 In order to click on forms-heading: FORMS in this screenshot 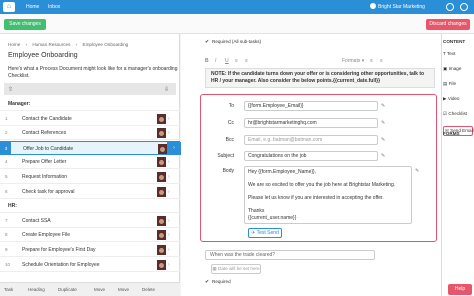, I will do `click(451, 133)`.